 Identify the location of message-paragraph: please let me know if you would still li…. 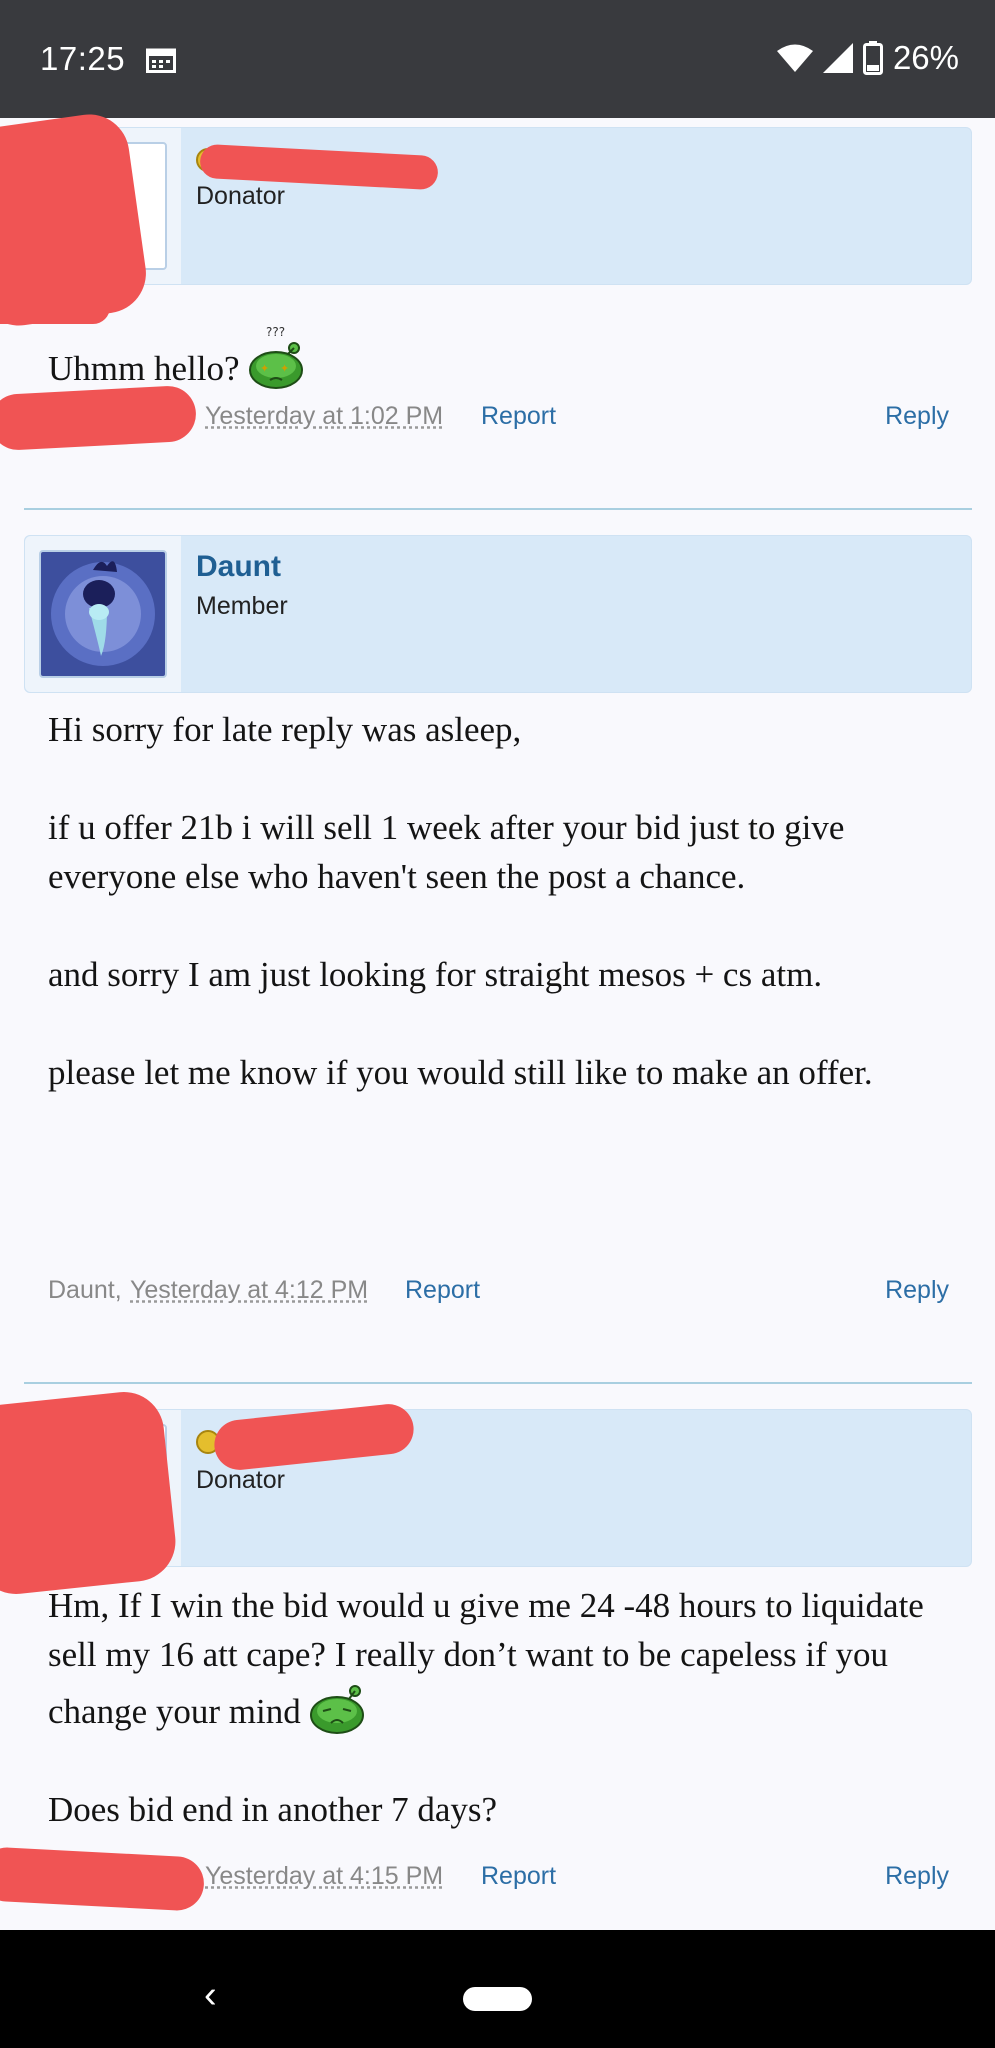
(460, 1072).